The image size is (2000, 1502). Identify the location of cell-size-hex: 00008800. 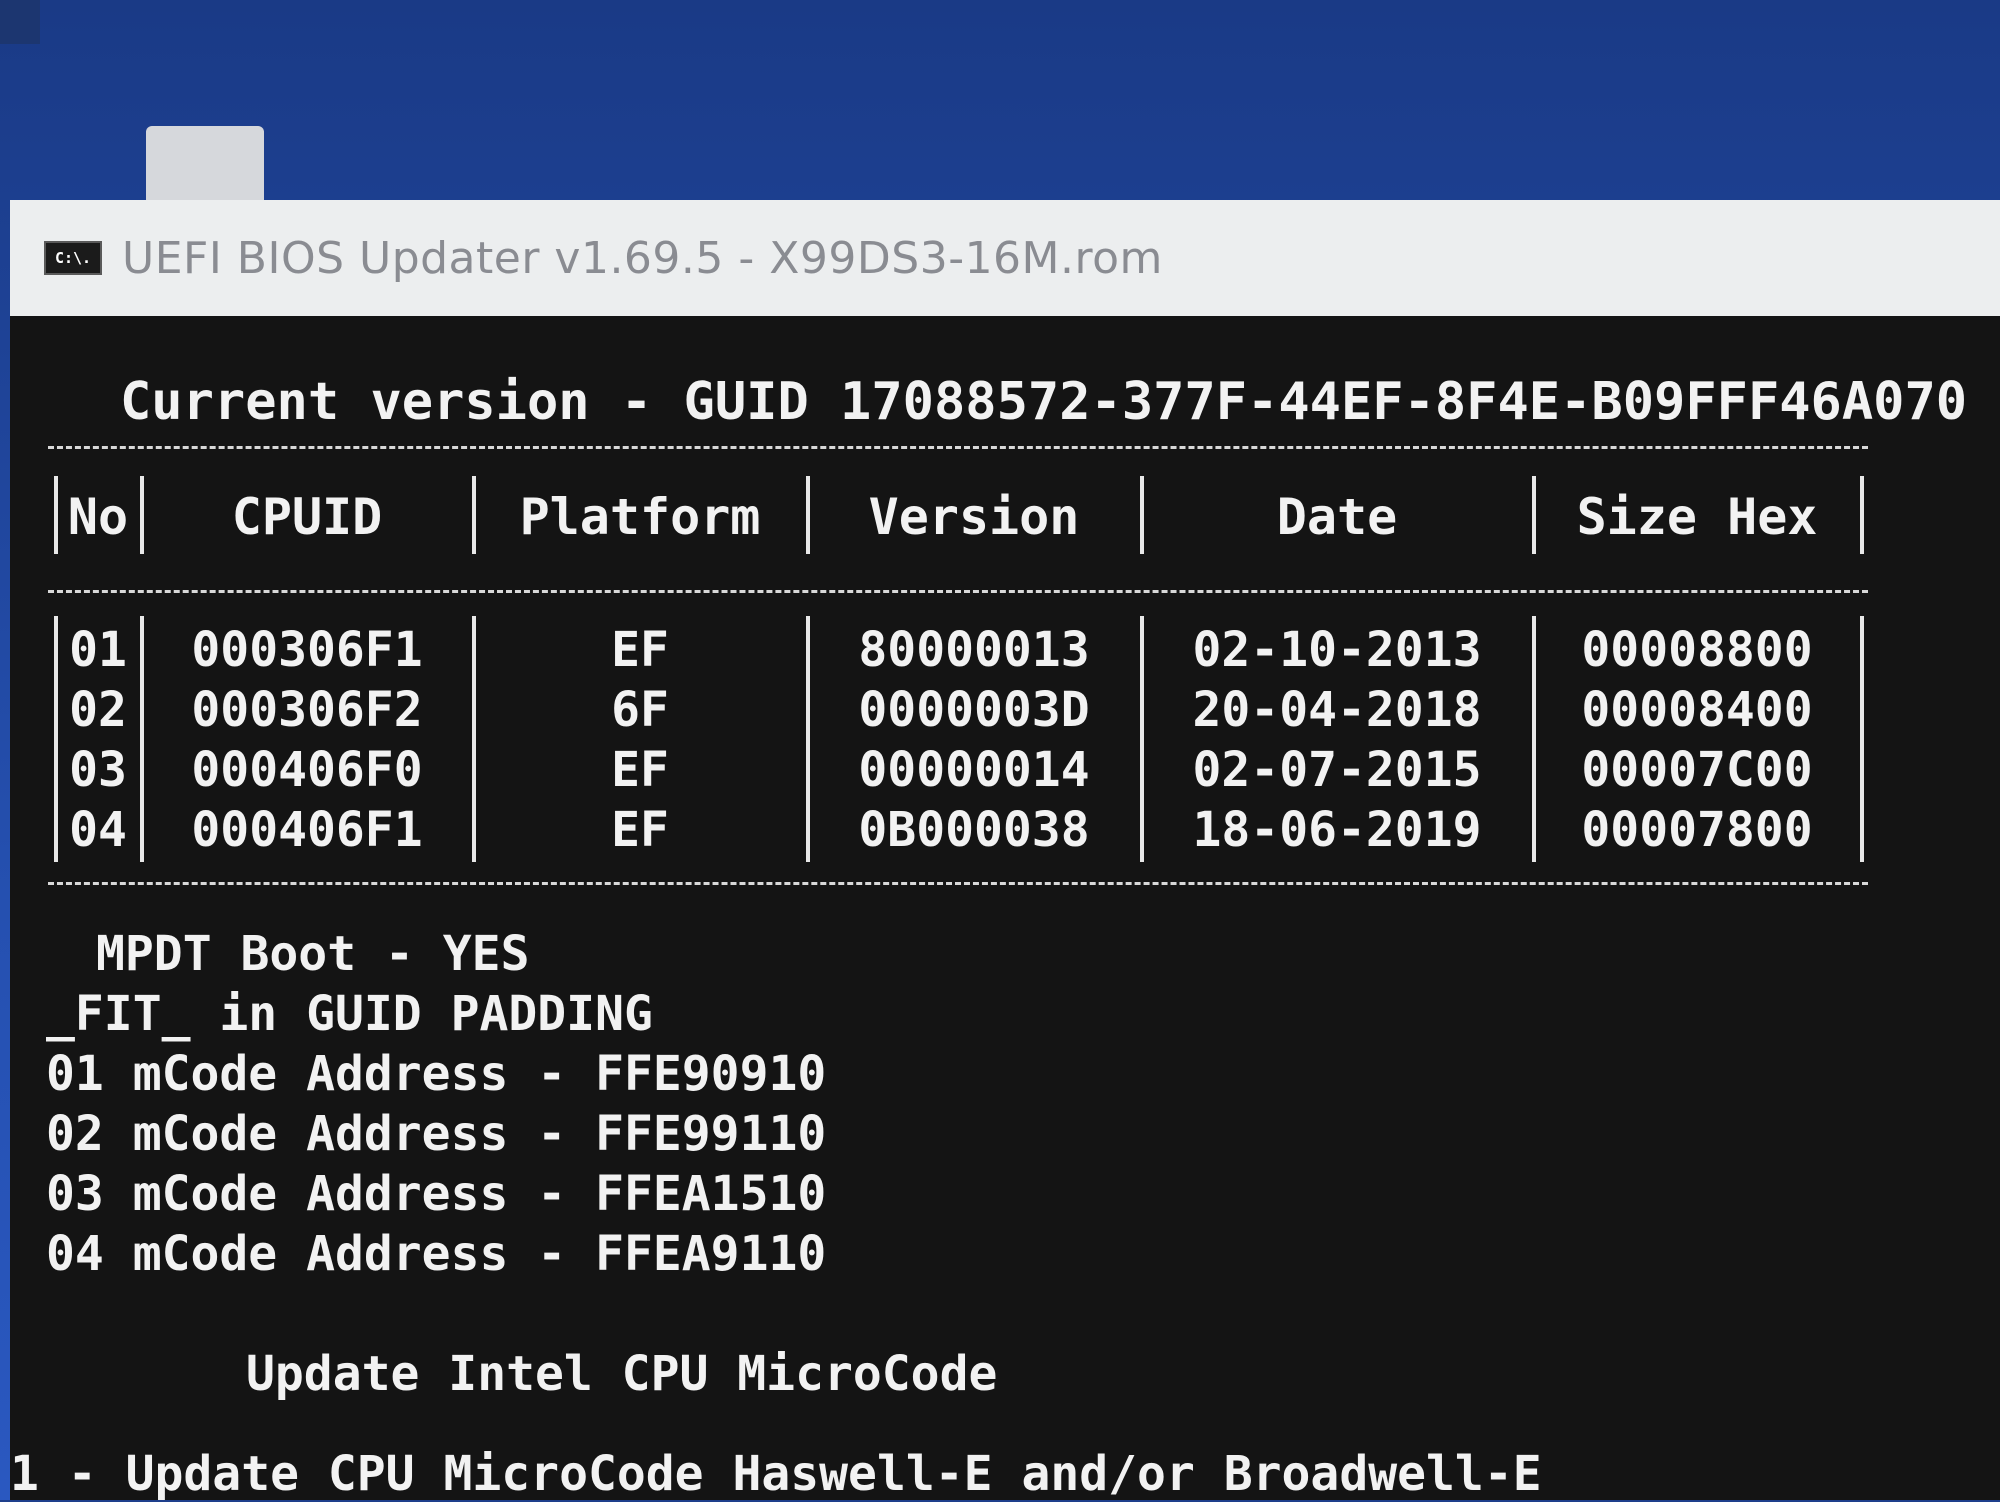
(1697, 650).